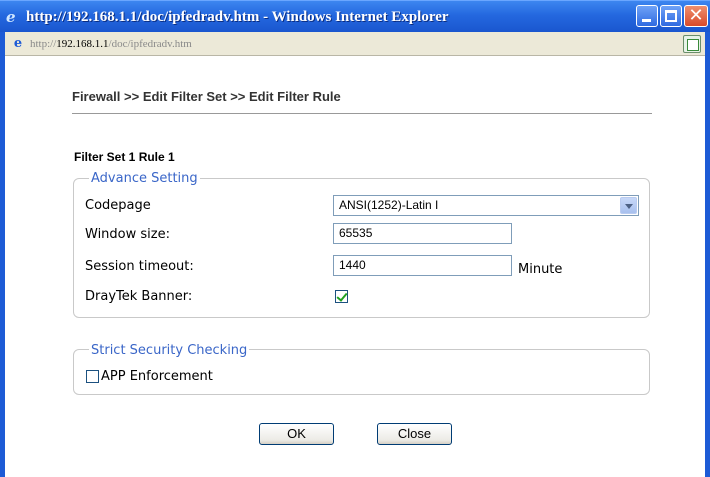 Image resolution: width=710 pixels, height=477 pixels. I want to click on strict-security-legend: Strict Security Checking, so click(169, 350).